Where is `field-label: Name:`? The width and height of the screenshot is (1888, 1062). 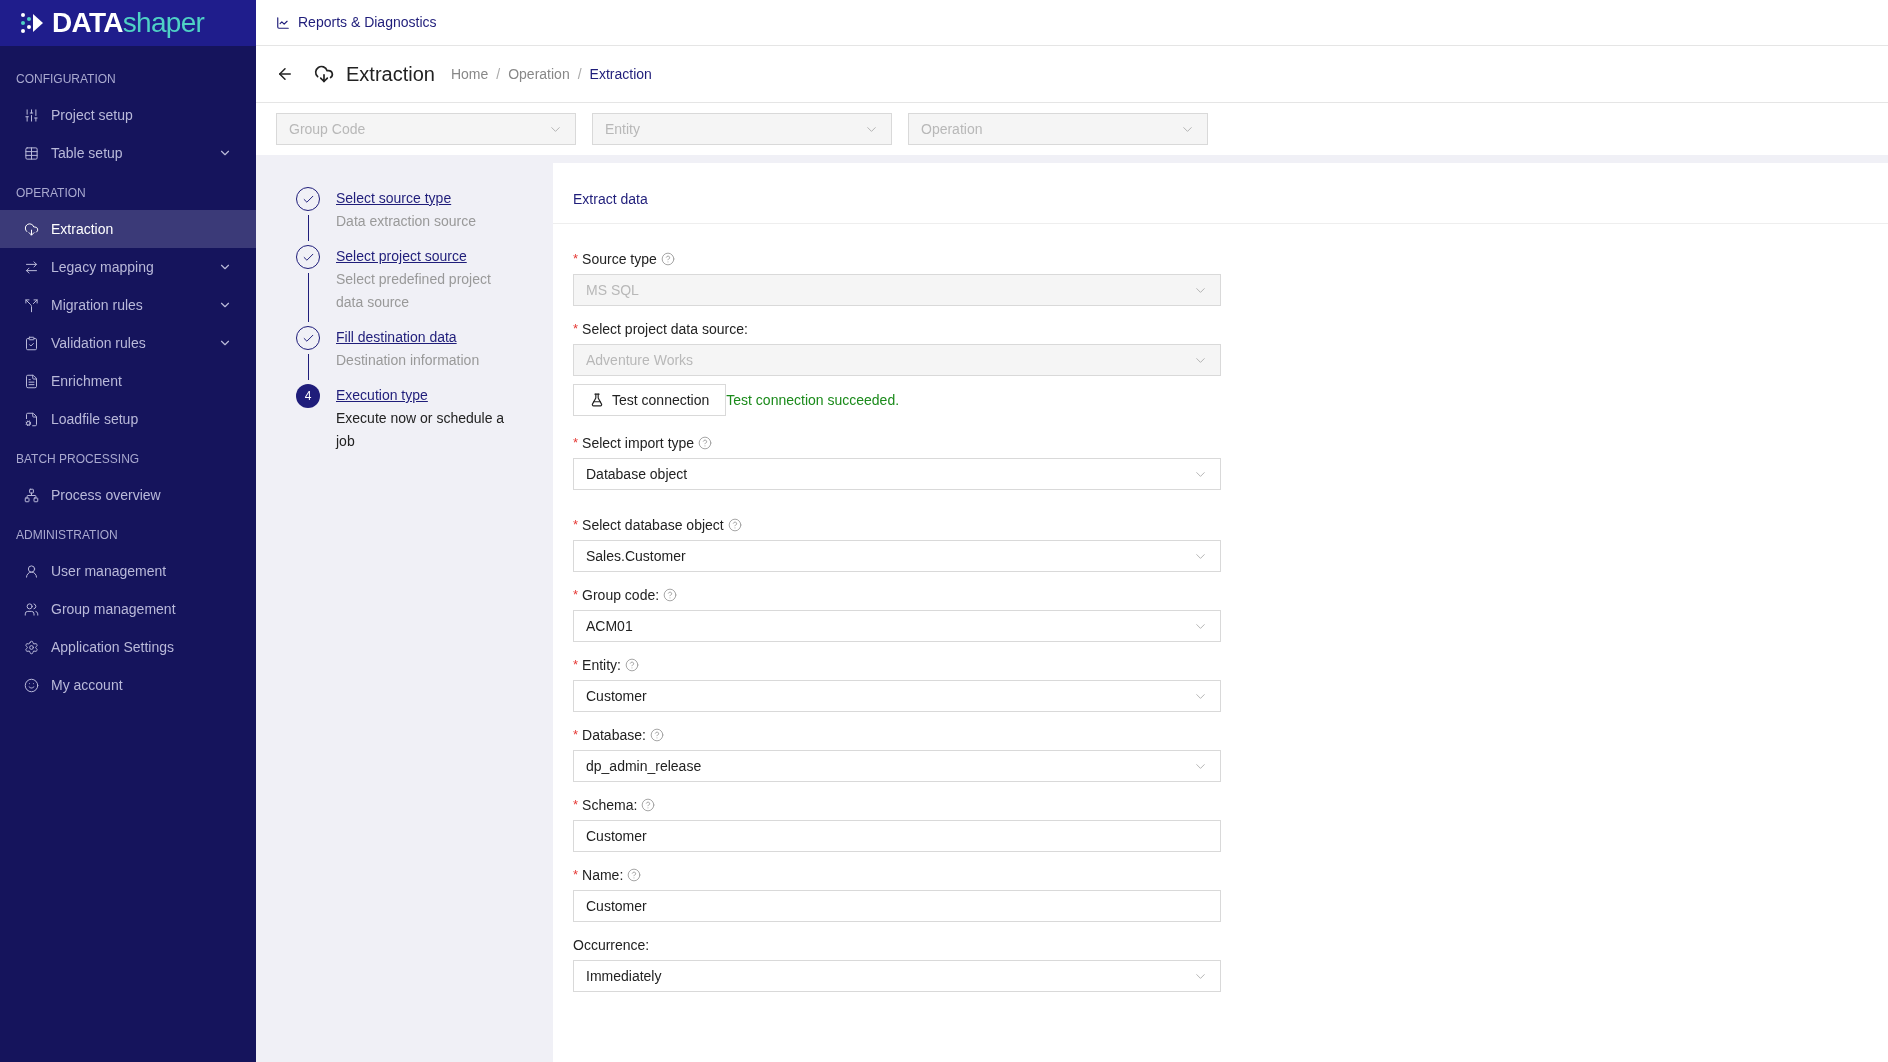 field-label: Name: is located at coordinates (603, 875).